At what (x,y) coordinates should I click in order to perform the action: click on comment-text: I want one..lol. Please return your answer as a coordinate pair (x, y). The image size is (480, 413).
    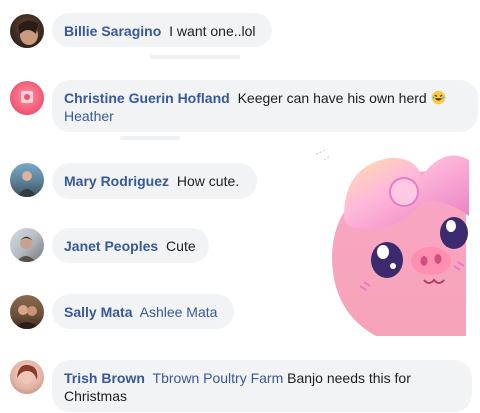
    Looking at the image, I should click on (212, 31).